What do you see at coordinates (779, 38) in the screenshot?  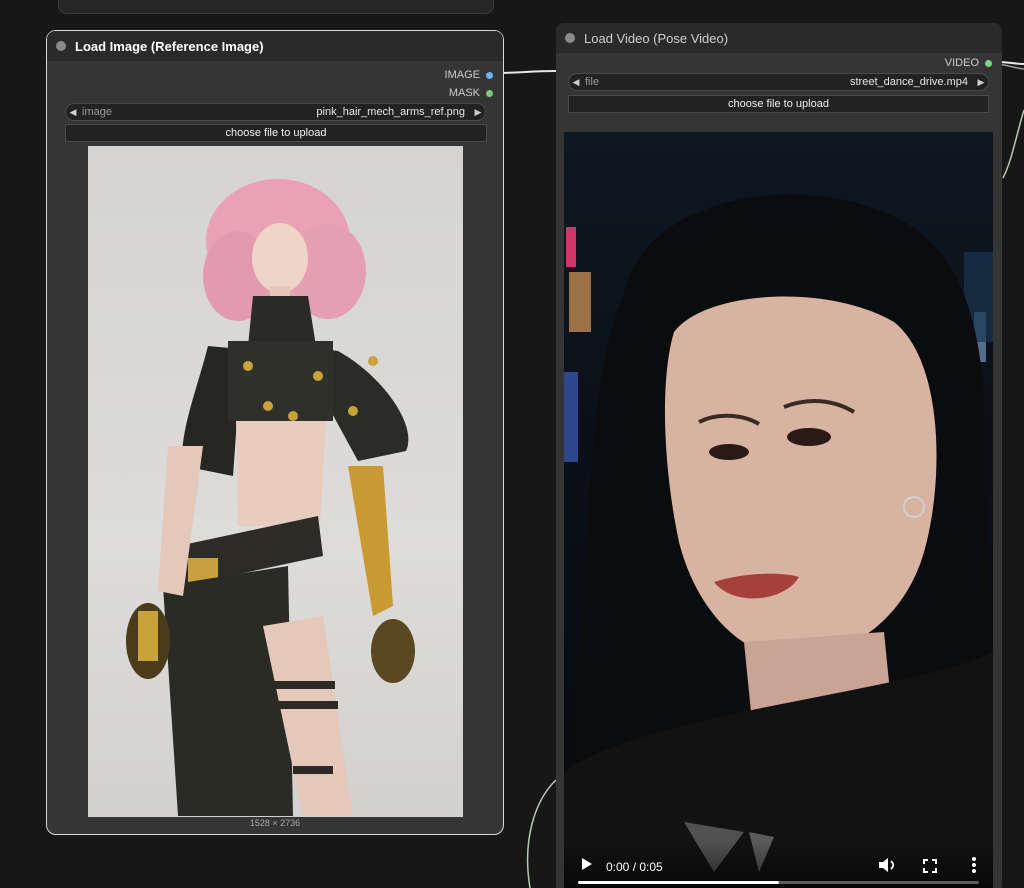 I see `node-header: Load Video (Pose Video)` at bounding box center [779, 38].